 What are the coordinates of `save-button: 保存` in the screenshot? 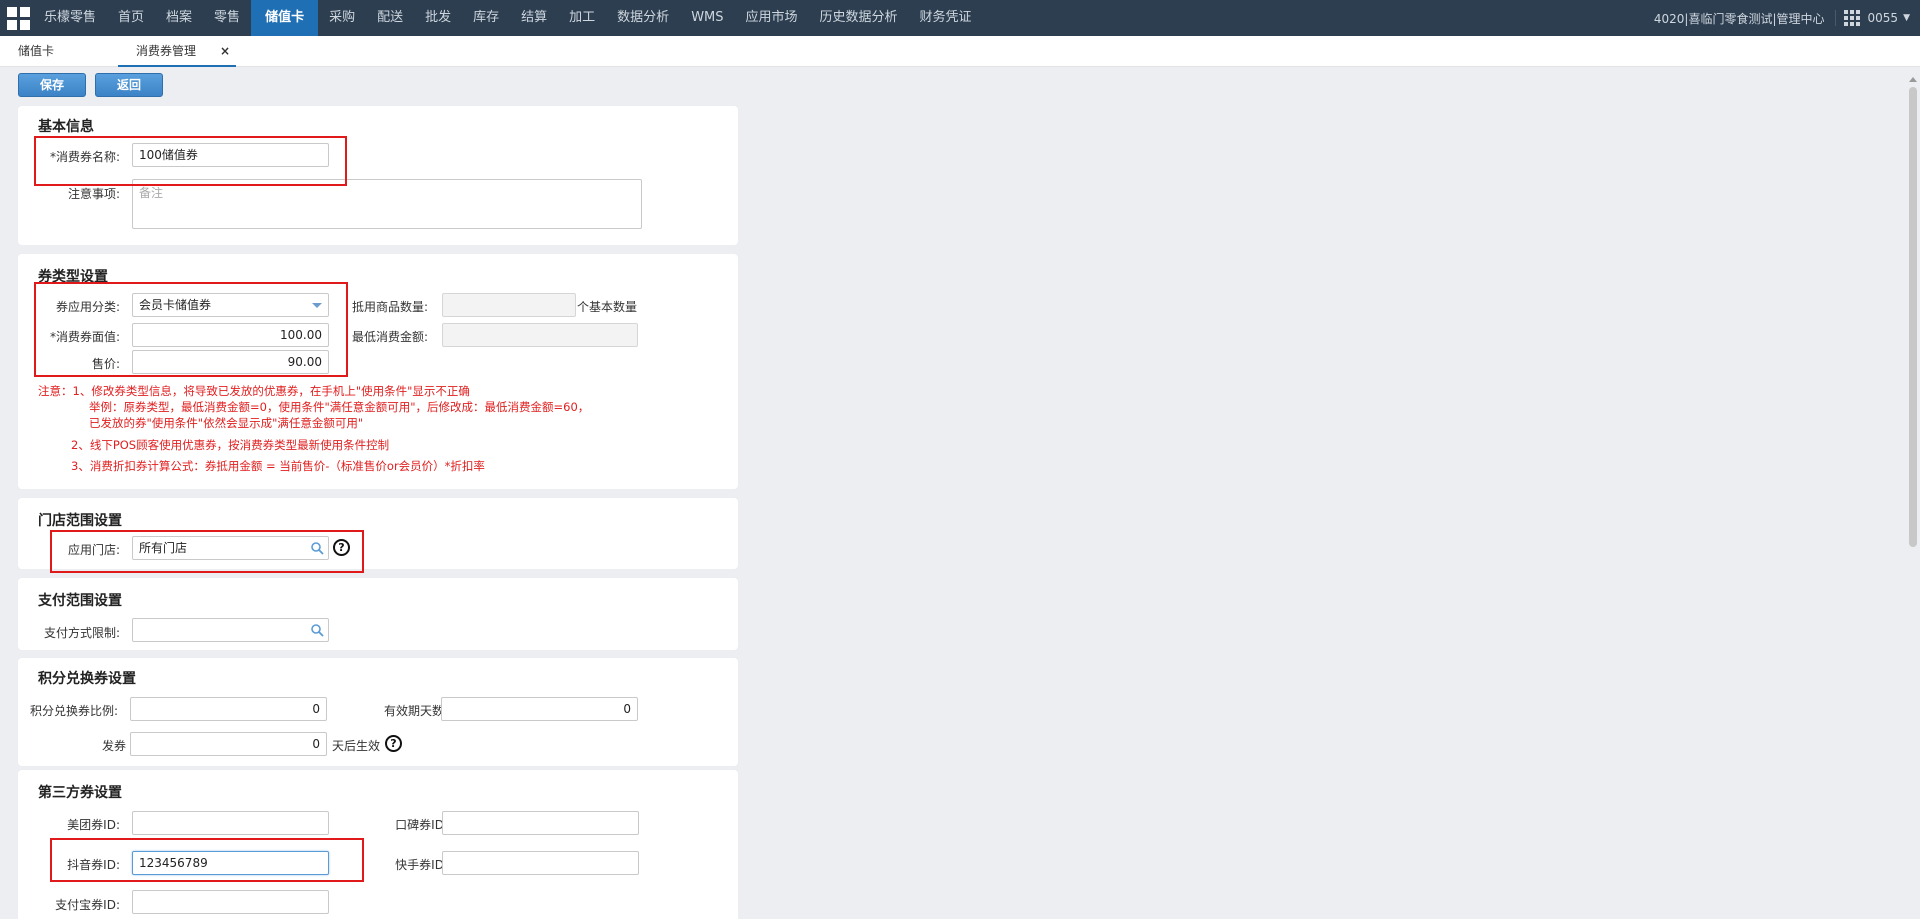 It's located at (52, 85).